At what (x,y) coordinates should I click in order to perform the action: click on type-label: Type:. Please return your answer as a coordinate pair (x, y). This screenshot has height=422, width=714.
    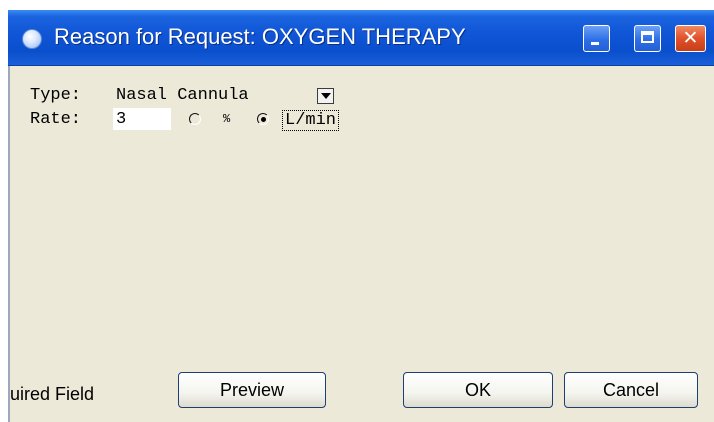
    Looking at the image, I should click on (56, 95).